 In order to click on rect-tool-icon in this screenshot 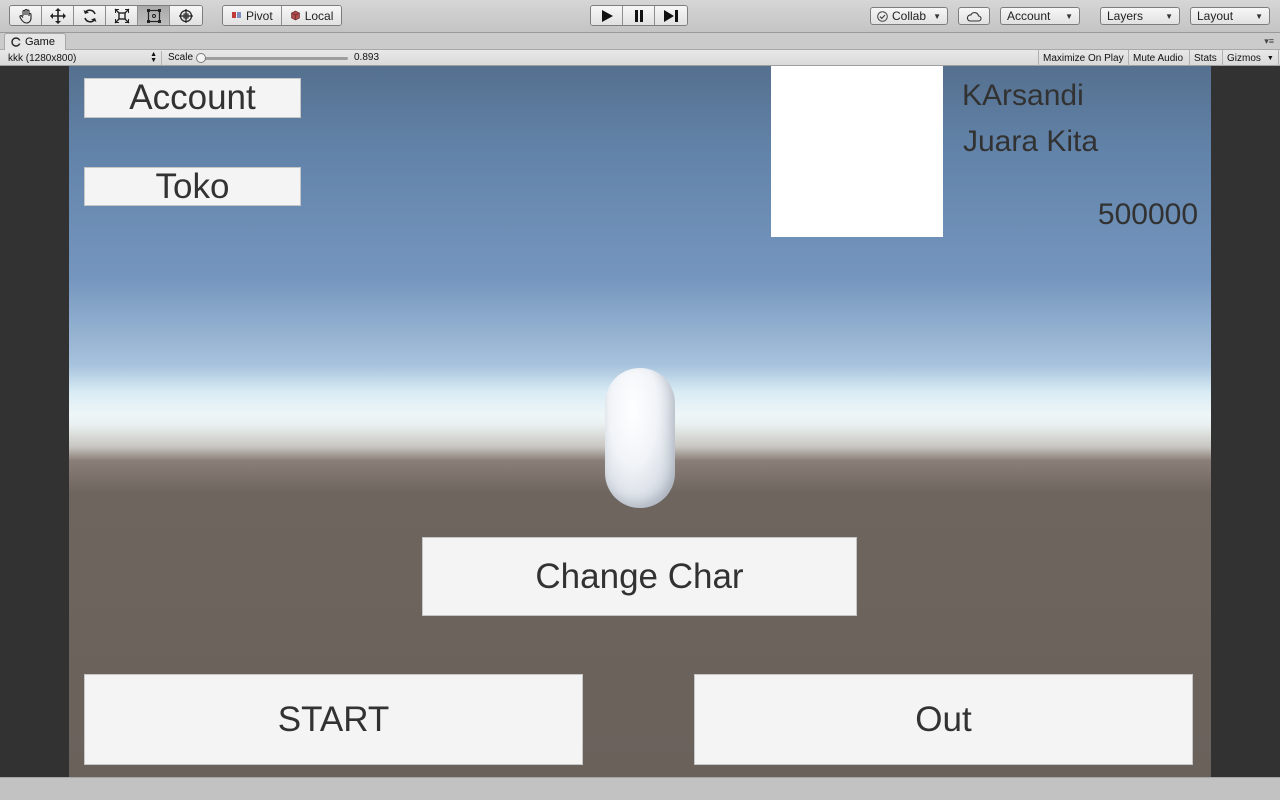, I will do `click(153, 15)`.